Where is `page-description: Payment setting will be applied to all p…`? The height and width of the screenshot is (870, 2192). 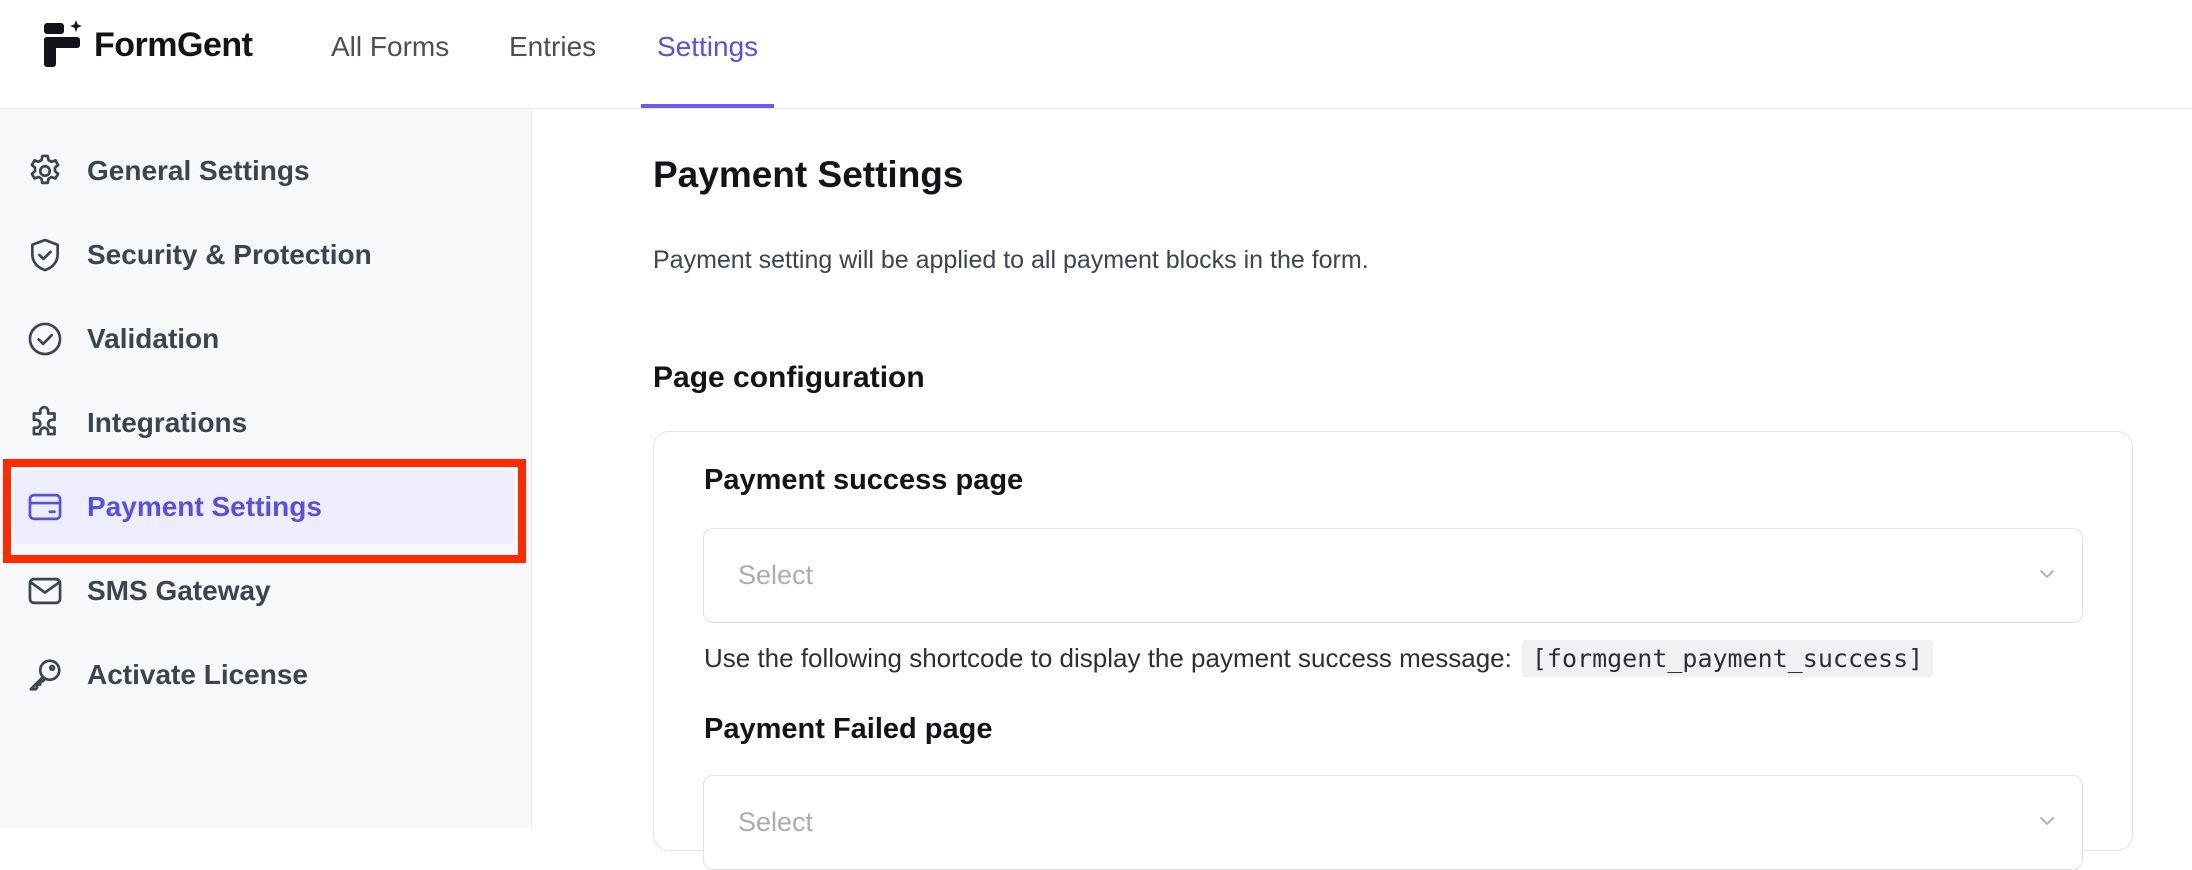
page-description: Payment setting will be applied to all p… is located at coordinates (1011, 260).